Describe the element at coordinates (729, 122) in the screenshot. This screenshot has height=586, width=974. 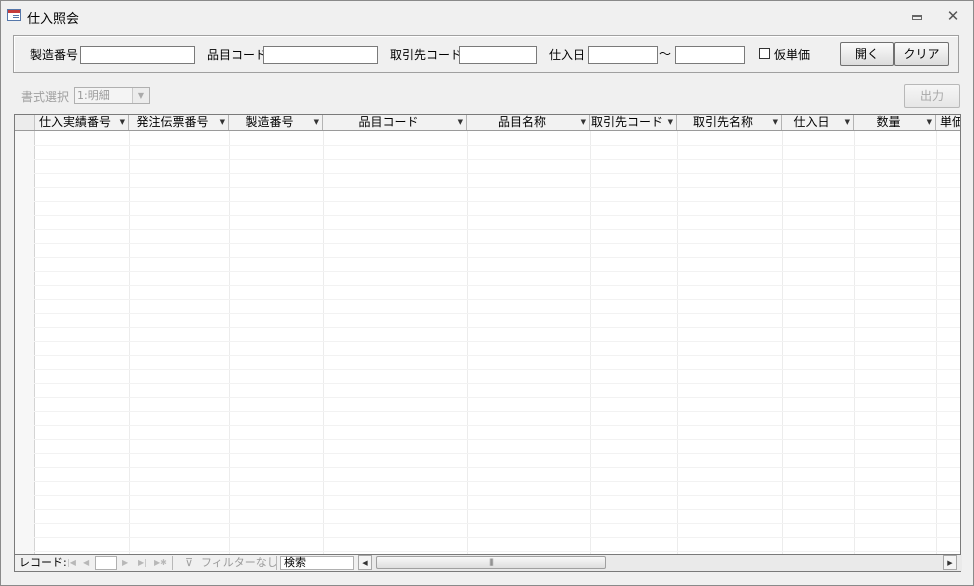
I see `column-header: 取引先名称 ▼` at that location.